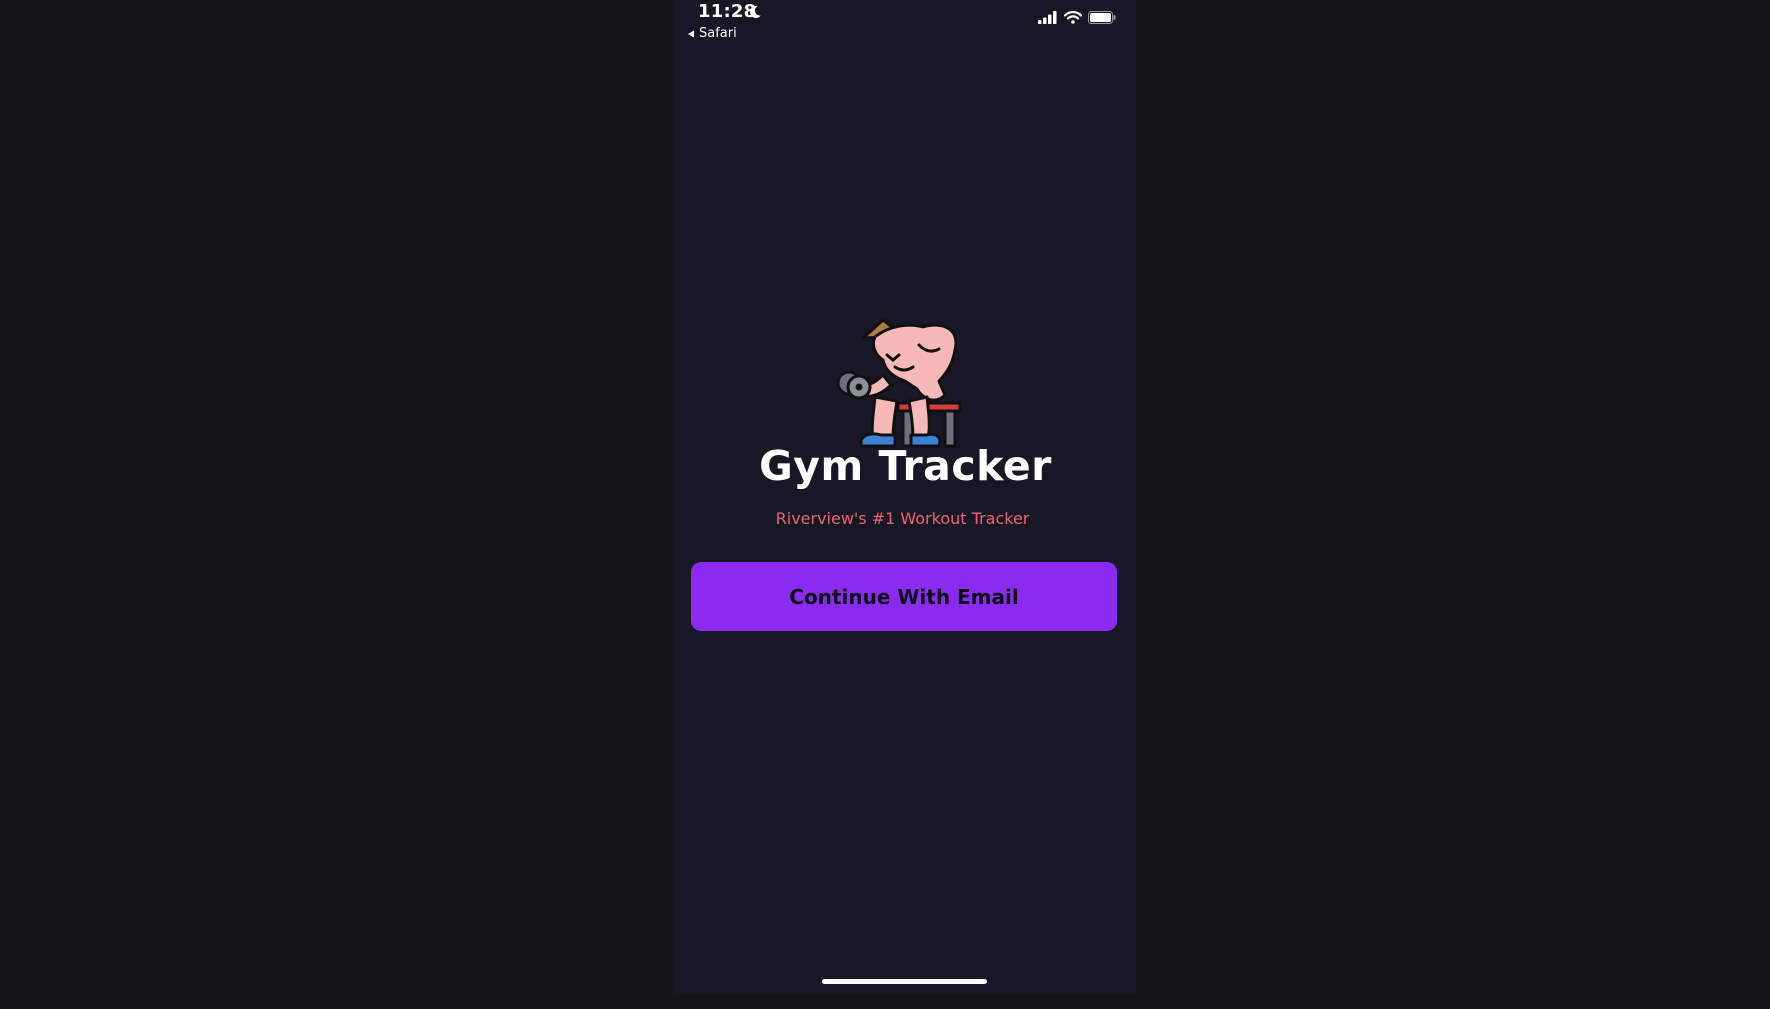 The height and width of the screenshot is (1009, 1770). Describe the element at coordinates (718, 33) in the screenshot. I see `back-link-label: Safari` at that location.